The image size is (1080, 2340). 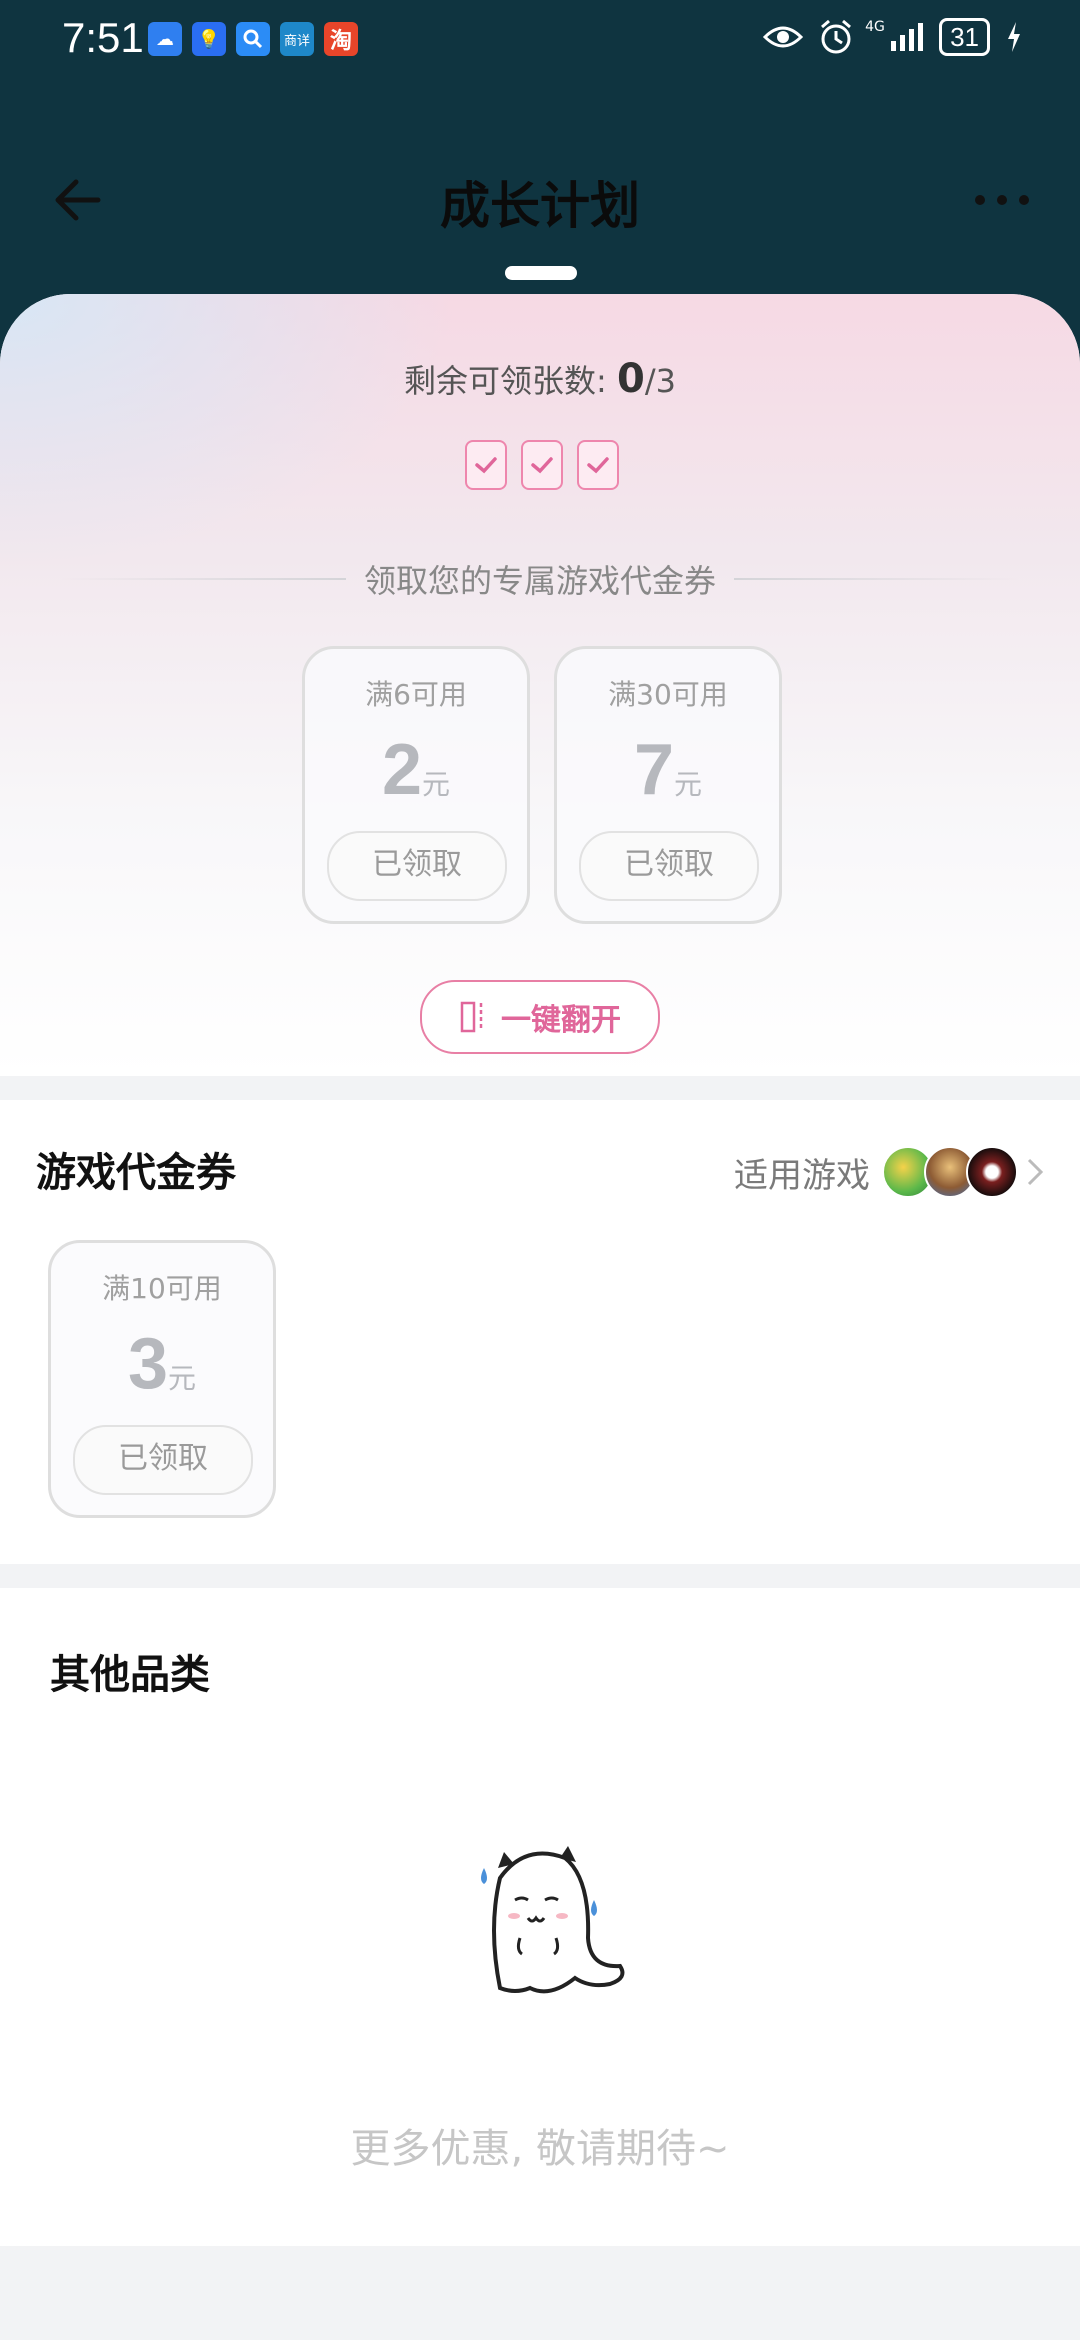 I want to click on charging-icon, so click(x=1014, y=37).